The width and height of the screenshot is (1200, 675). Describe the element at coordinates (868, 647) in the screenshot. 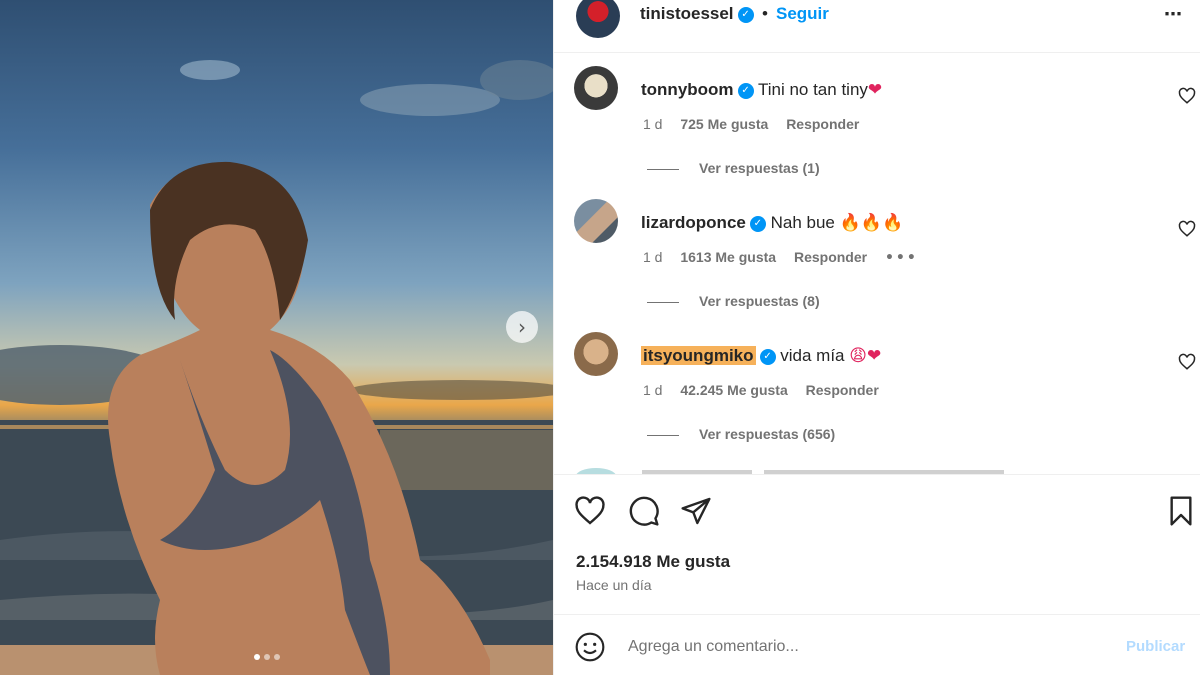

I see `comment-input` at that location.